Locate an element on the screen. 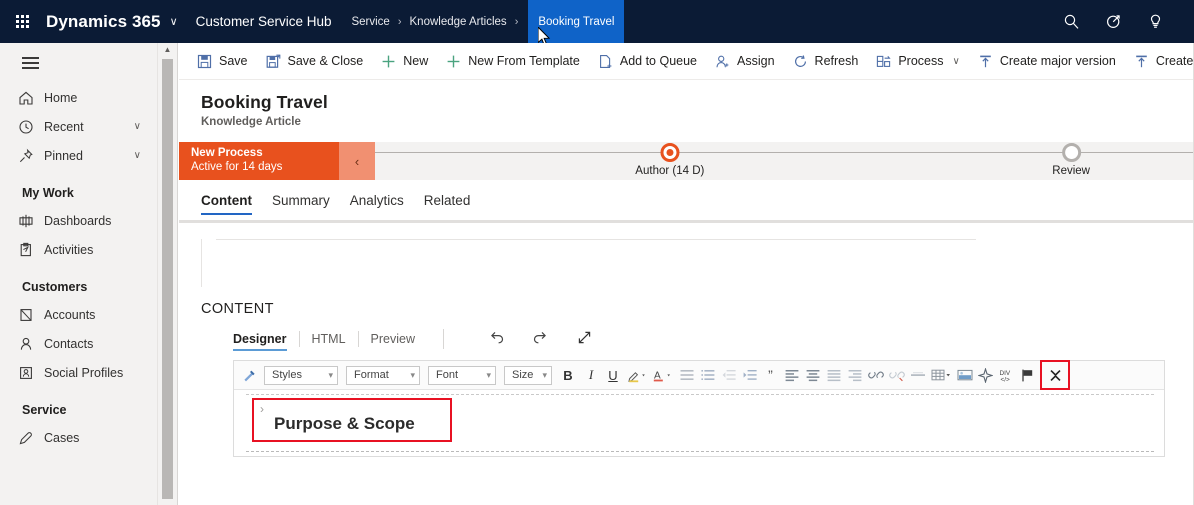  underline-icon: U is located at coordinates (613, 375).